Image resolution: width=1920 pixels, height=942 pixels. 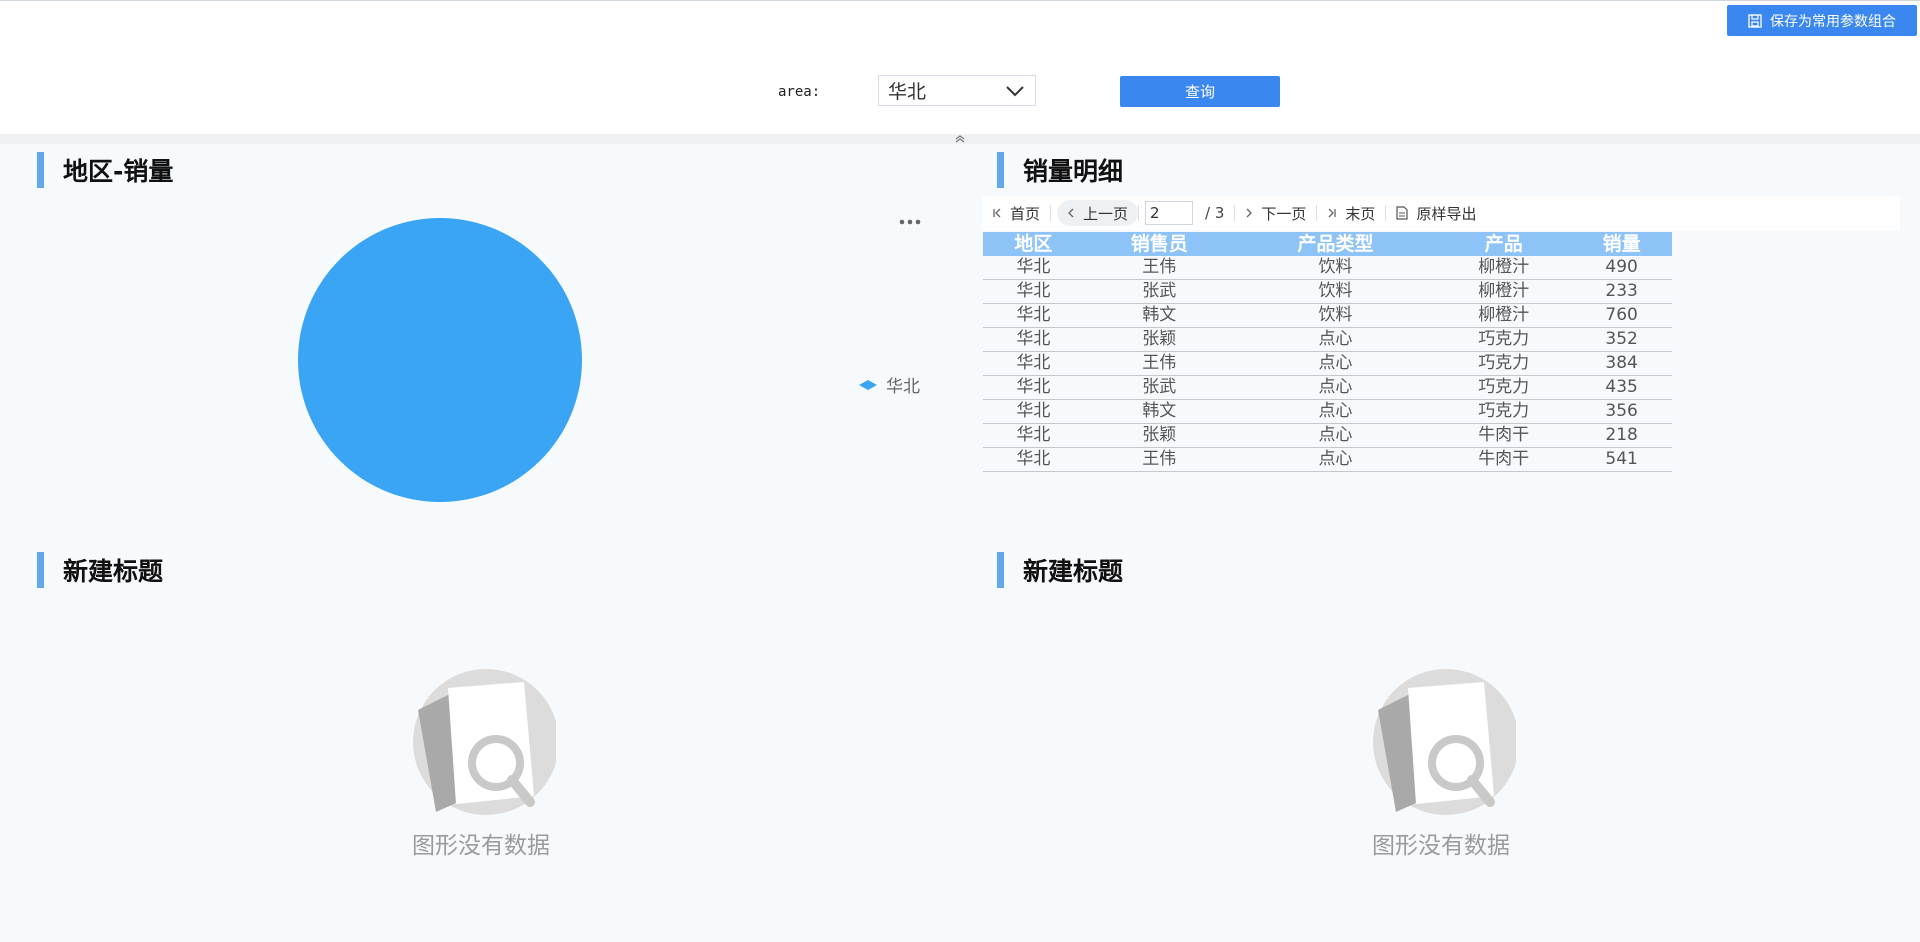 What do you see at coordinates (1215, 213) in the screenshot?
I see `page-total: / 3` at bounding box center [1215, 213].